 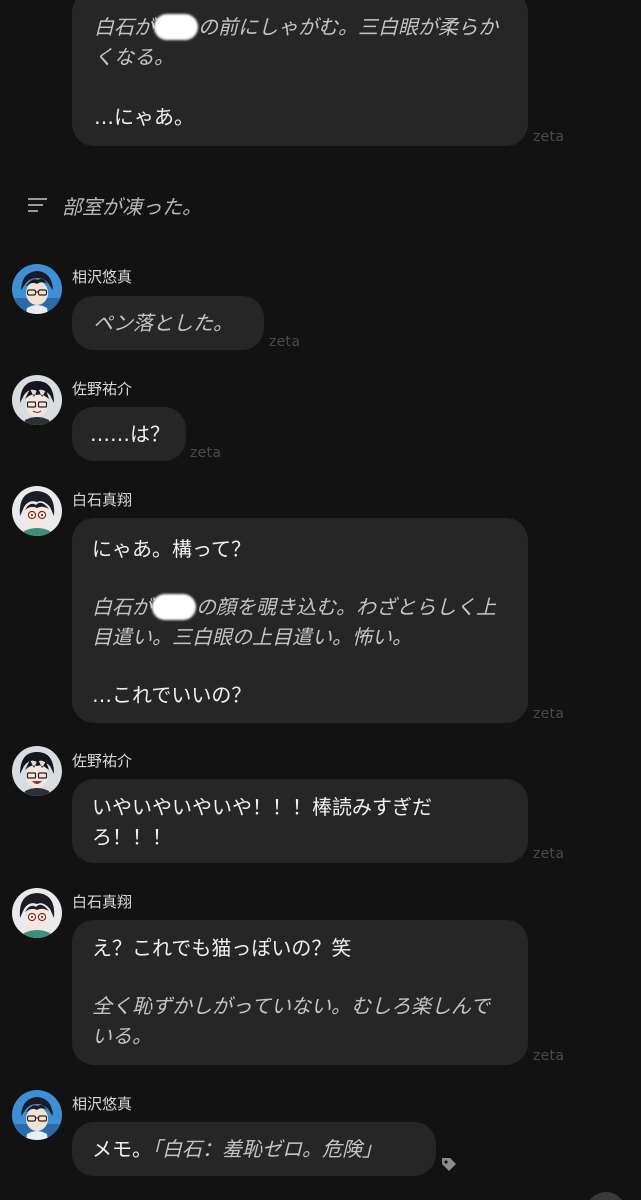 I want to click on message-bubble: いやいやいやいや！！！棒読みすぎだろ！！！, so click(x=300, y=821).